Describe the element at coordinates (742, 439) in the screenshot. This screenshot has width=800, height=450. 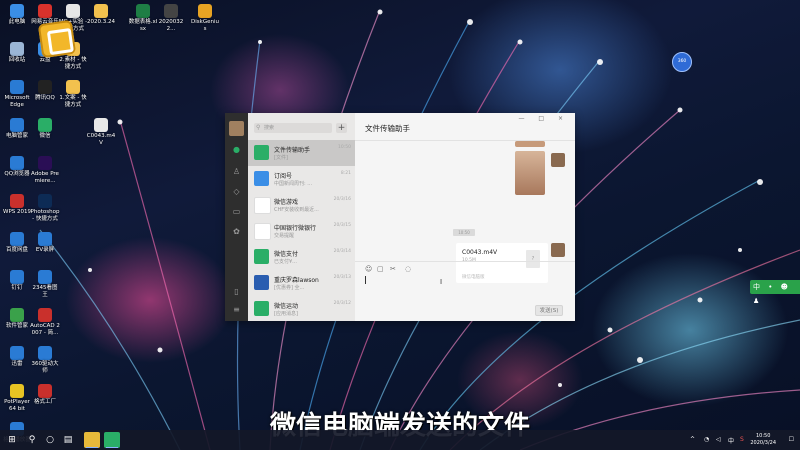
I see `security-tray-icon: S` at that location.